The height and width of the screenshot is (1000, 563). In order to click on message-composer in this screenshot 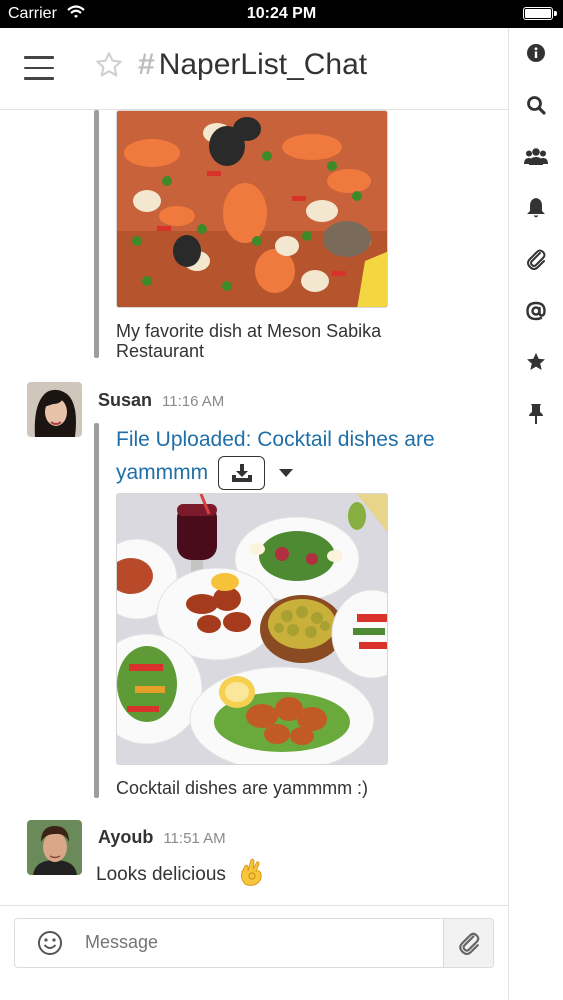, I will do `click(254, 952)`.